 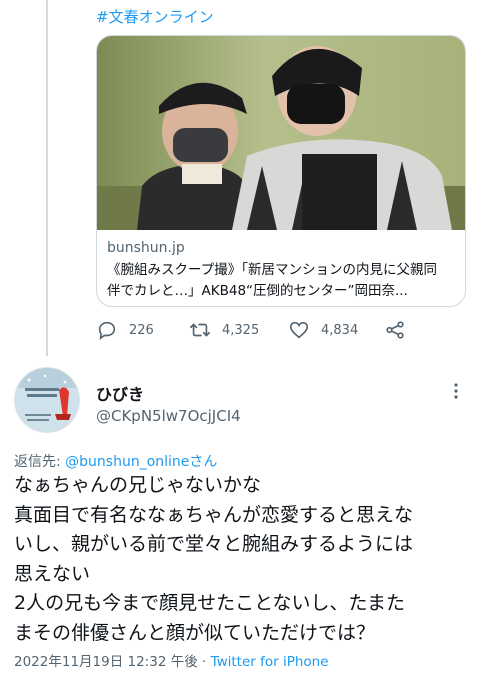 I want to click on tweet-actions: 226 4,325 4,834, so click(x=256, y=330).